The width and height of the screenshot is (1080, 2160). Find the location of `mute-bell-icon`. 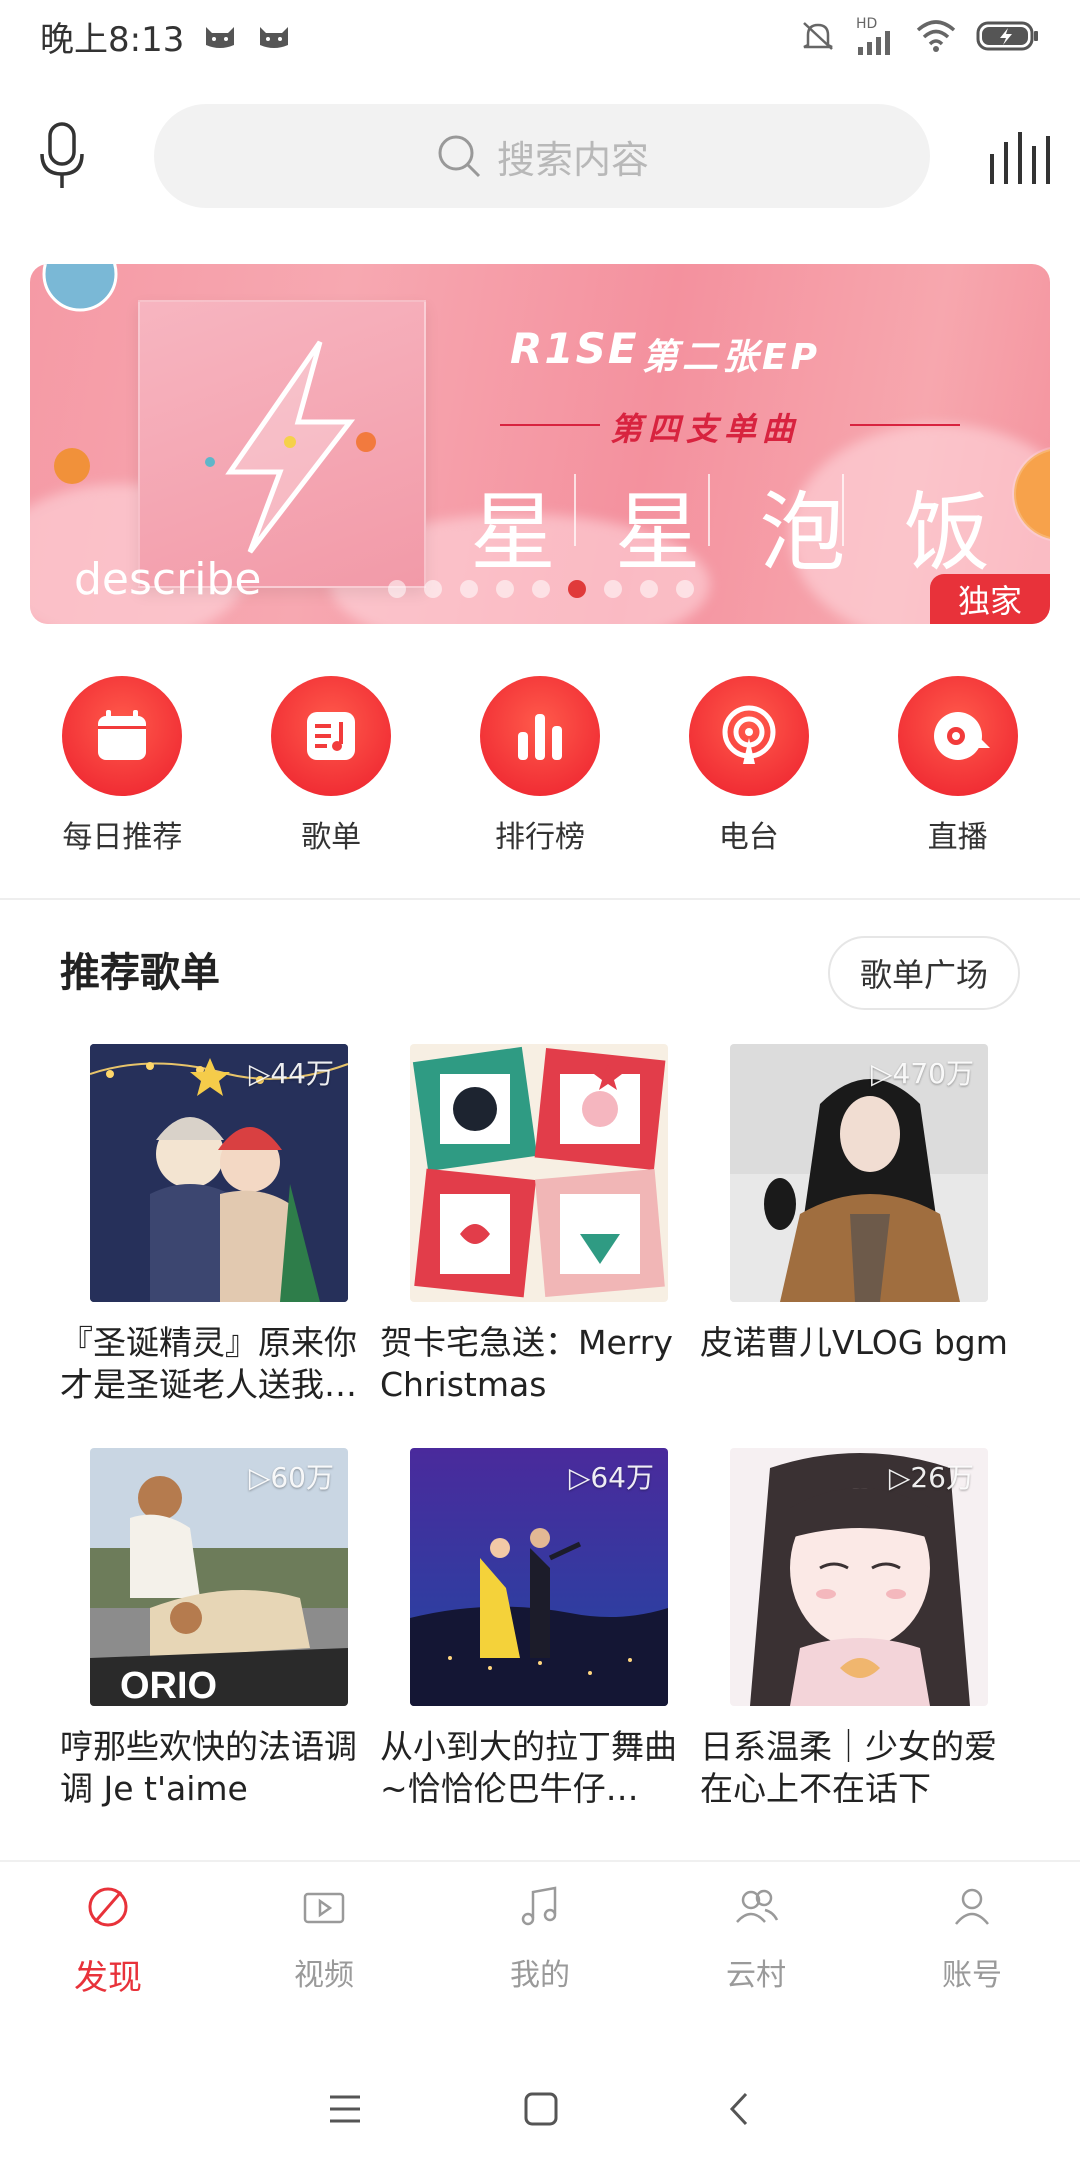

mute-bell-icon is located at coordinates (818, 36).